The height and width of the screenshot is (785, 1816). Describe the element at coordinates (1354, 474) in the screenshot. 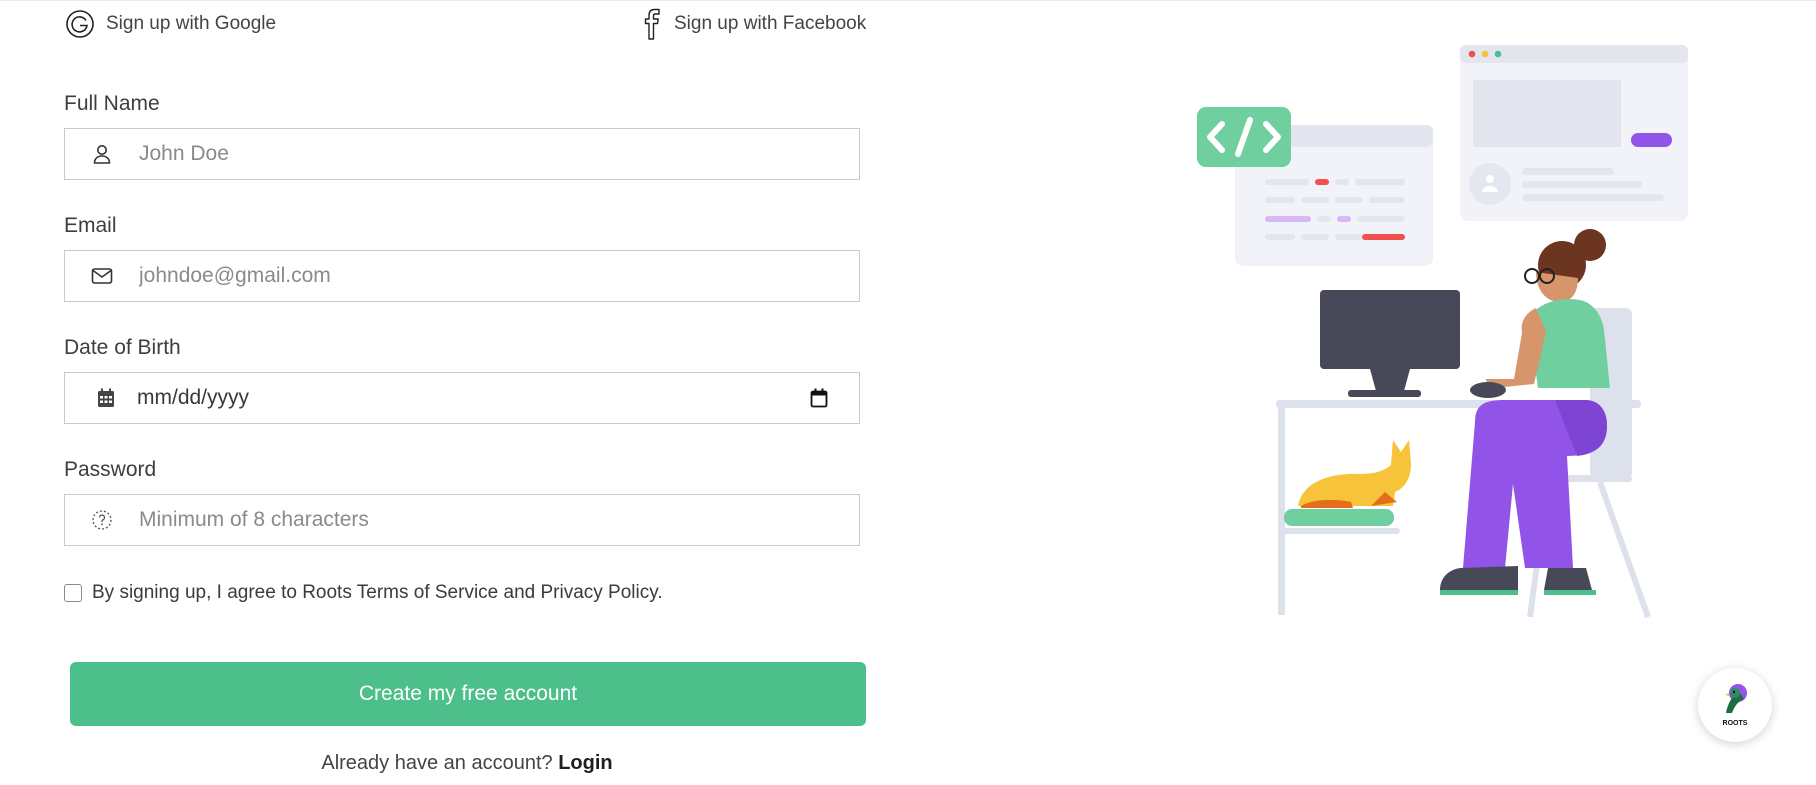

I see `cat-illustration` at that location.